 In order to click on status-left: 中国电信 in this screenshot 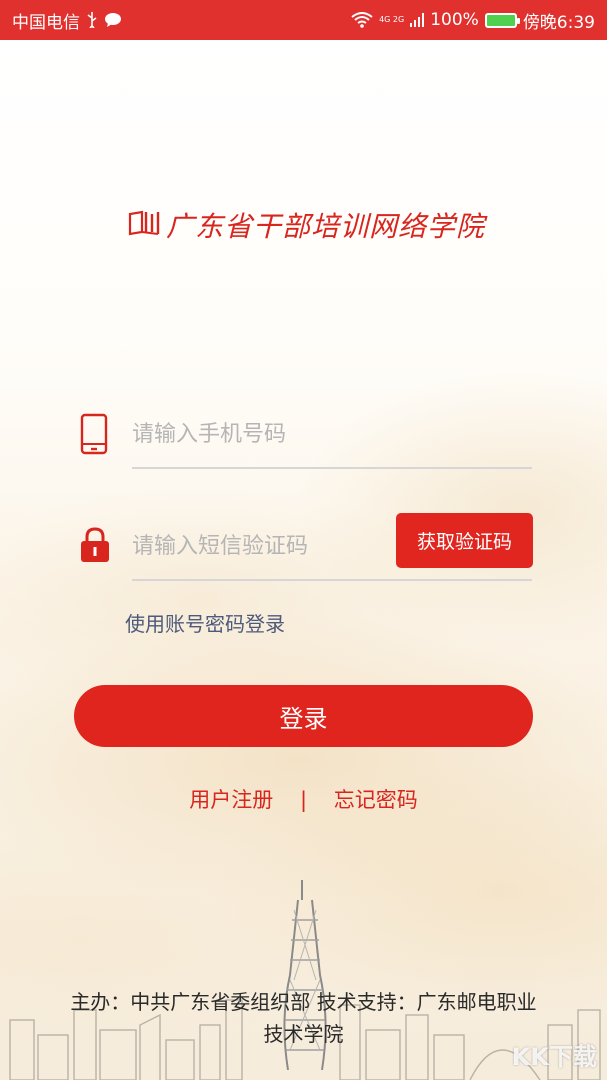, I will do `click(67, 20)`.